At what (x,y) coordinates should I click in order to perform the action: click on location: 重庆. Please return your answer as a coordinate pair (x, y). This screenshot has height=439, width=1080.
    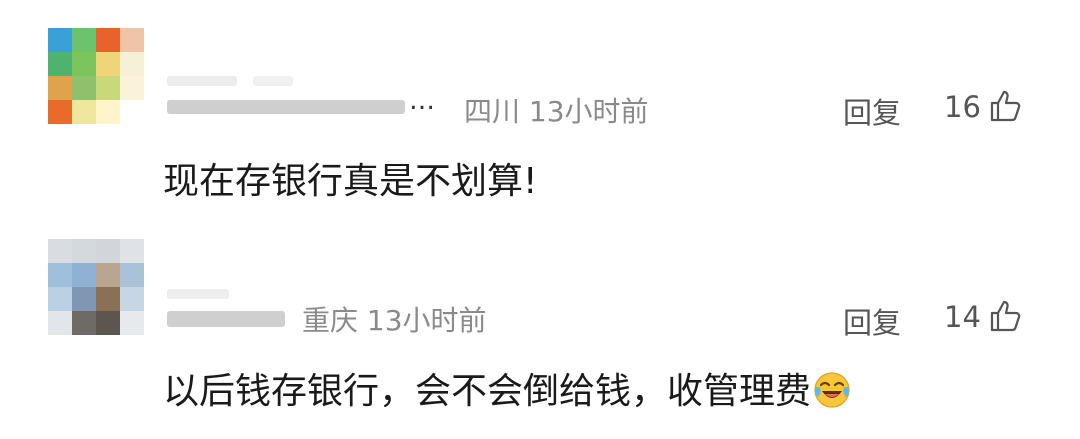
    Looking at the image, I should click on (330, 320).